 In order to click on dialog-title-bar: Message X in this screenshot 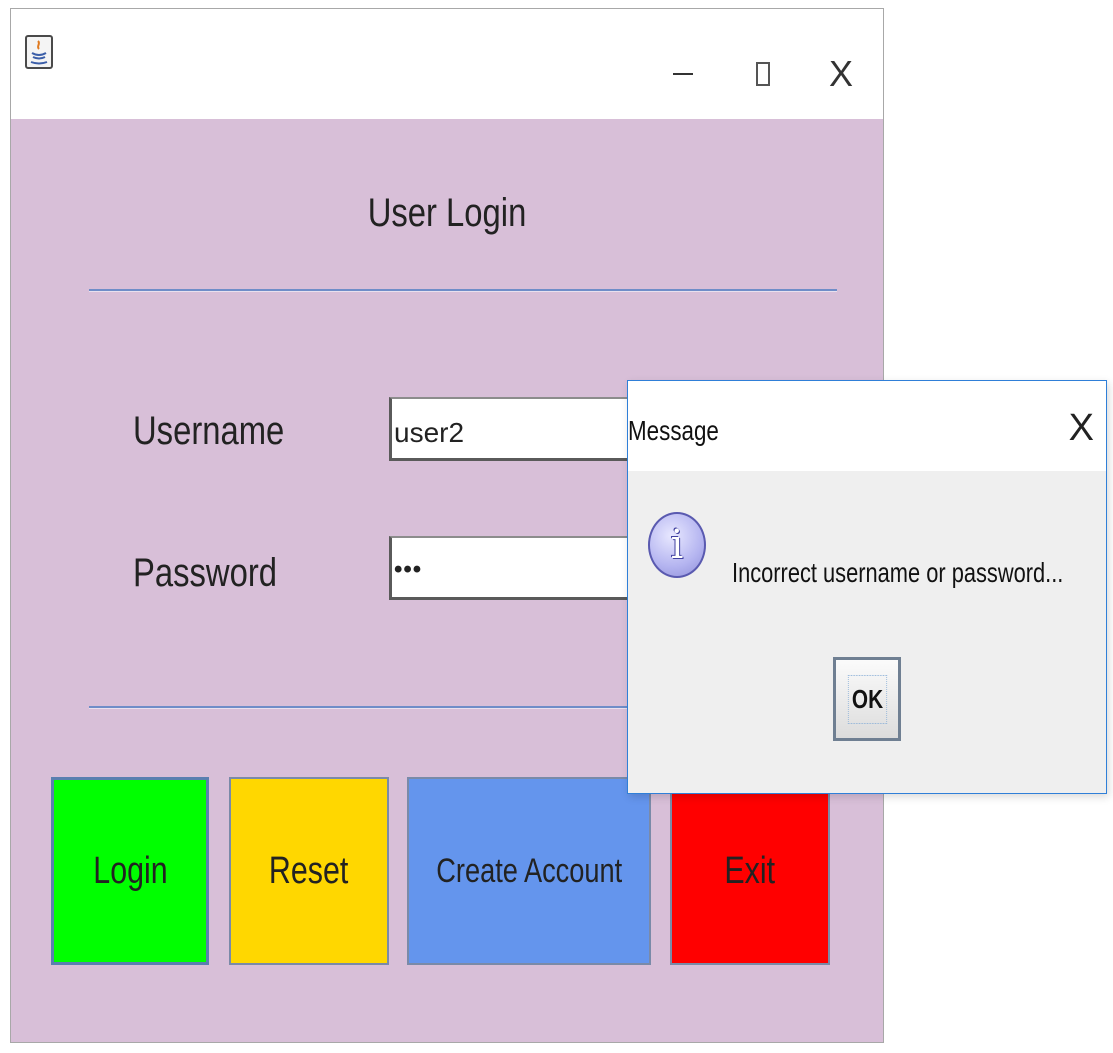, I will do `click(867, 426)`.